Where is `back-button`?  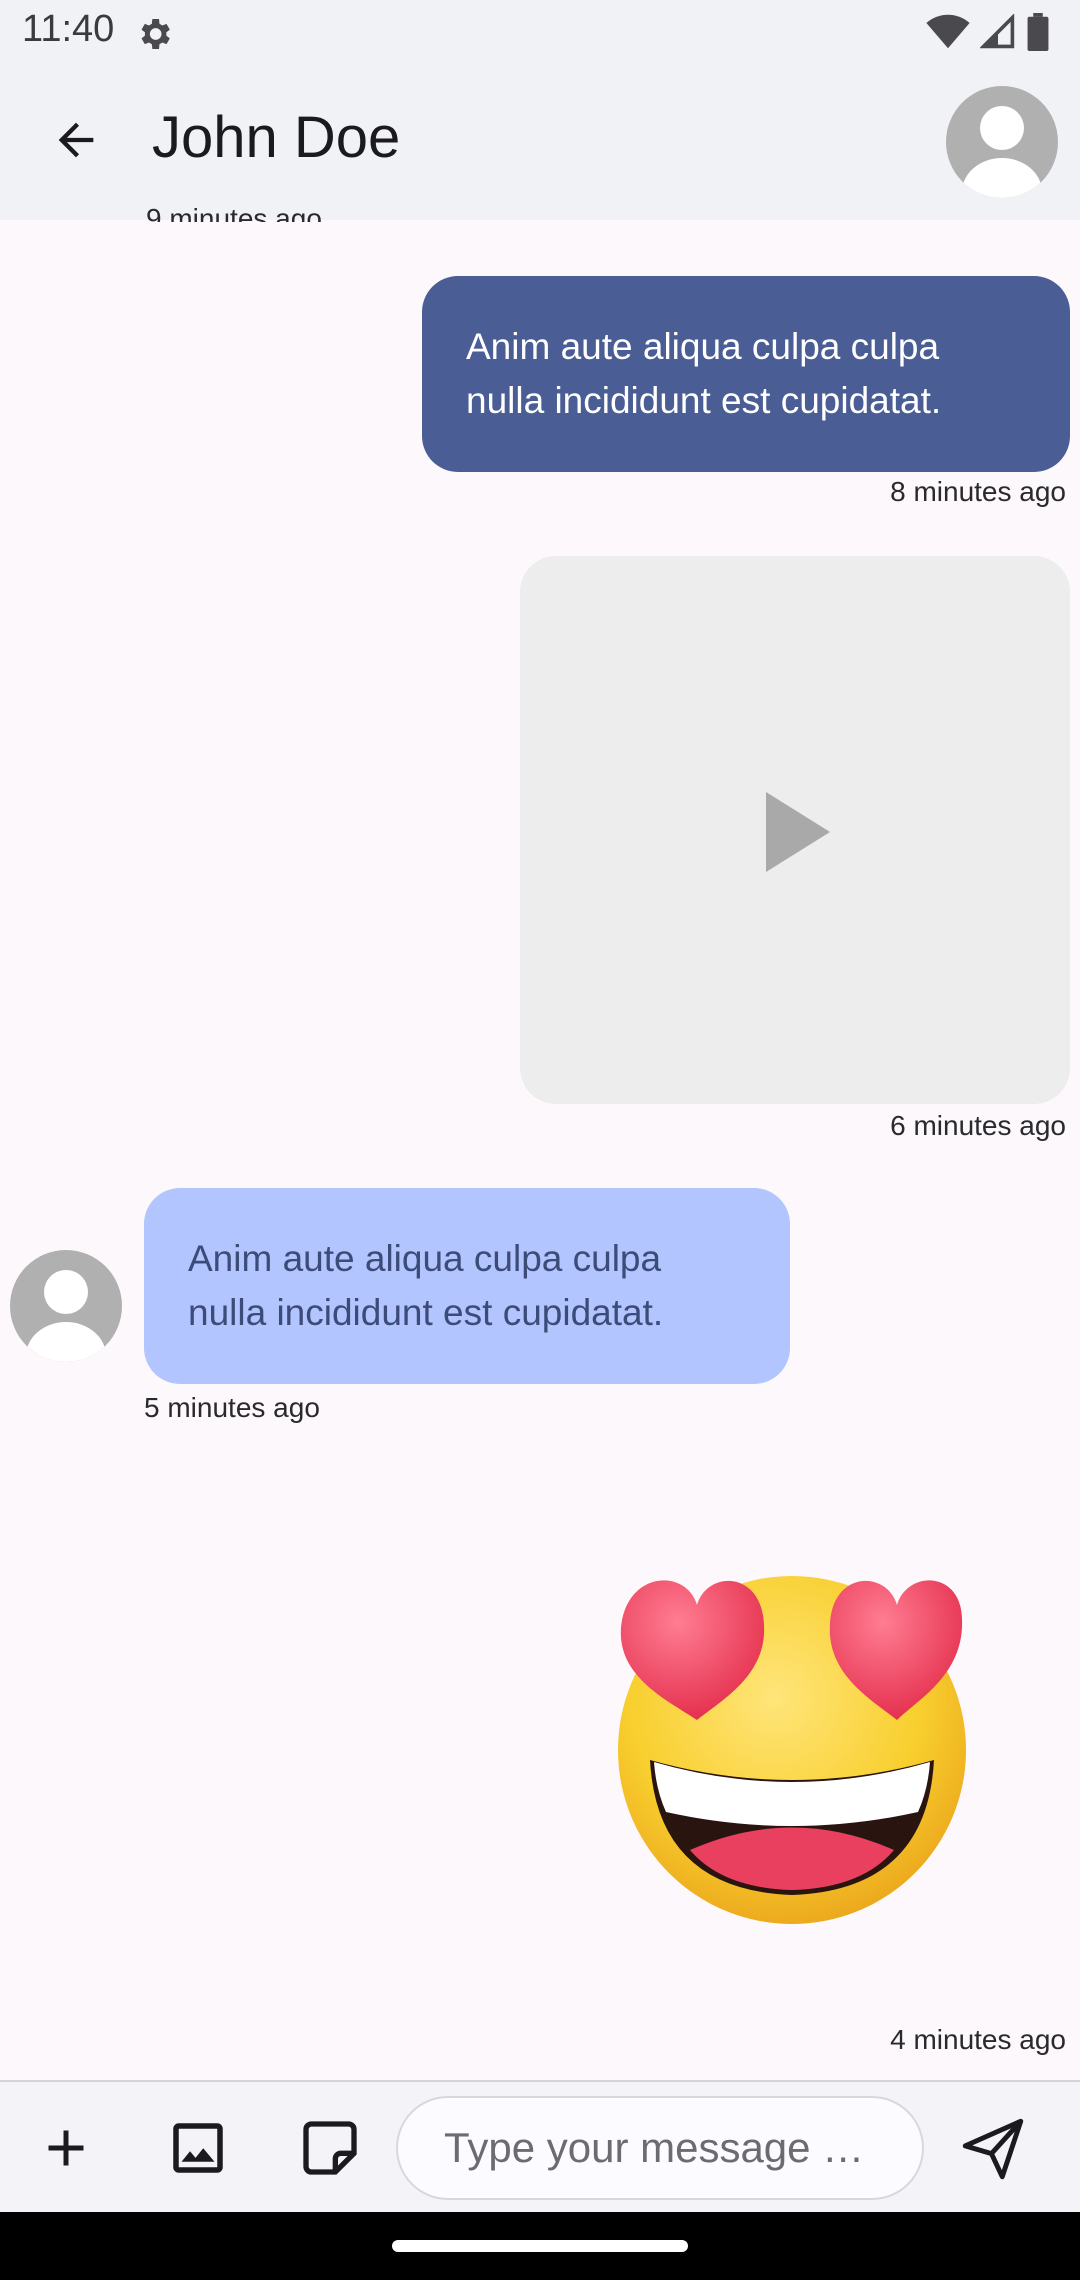 back-button is located at coordinates (76, 140).